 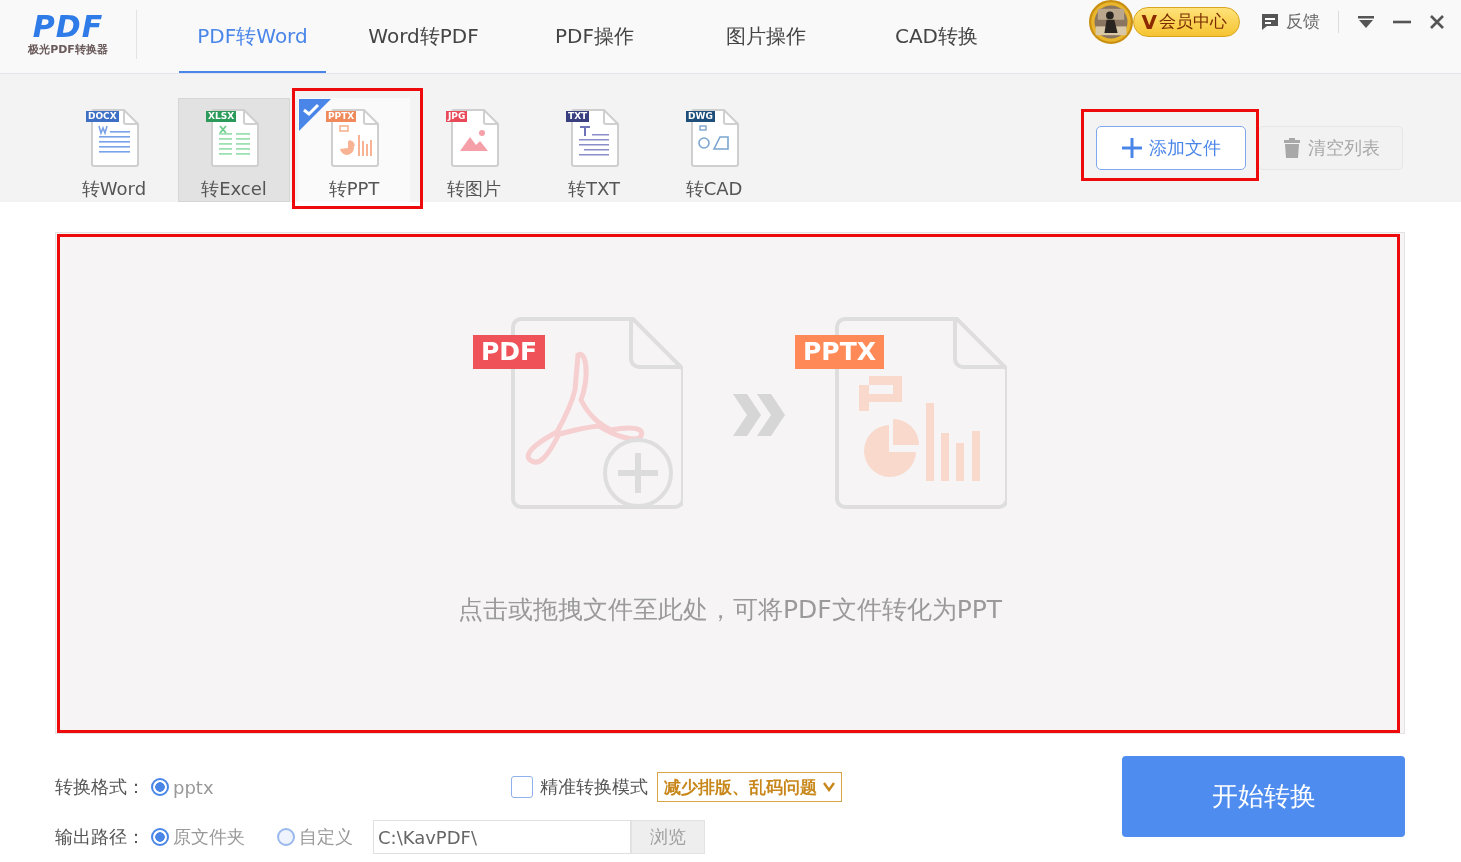 What do you see at coordinates (1263, 796) in the screenshot?
I see `start-convert-button: 开始转换` at bounding box center [1263, 796].